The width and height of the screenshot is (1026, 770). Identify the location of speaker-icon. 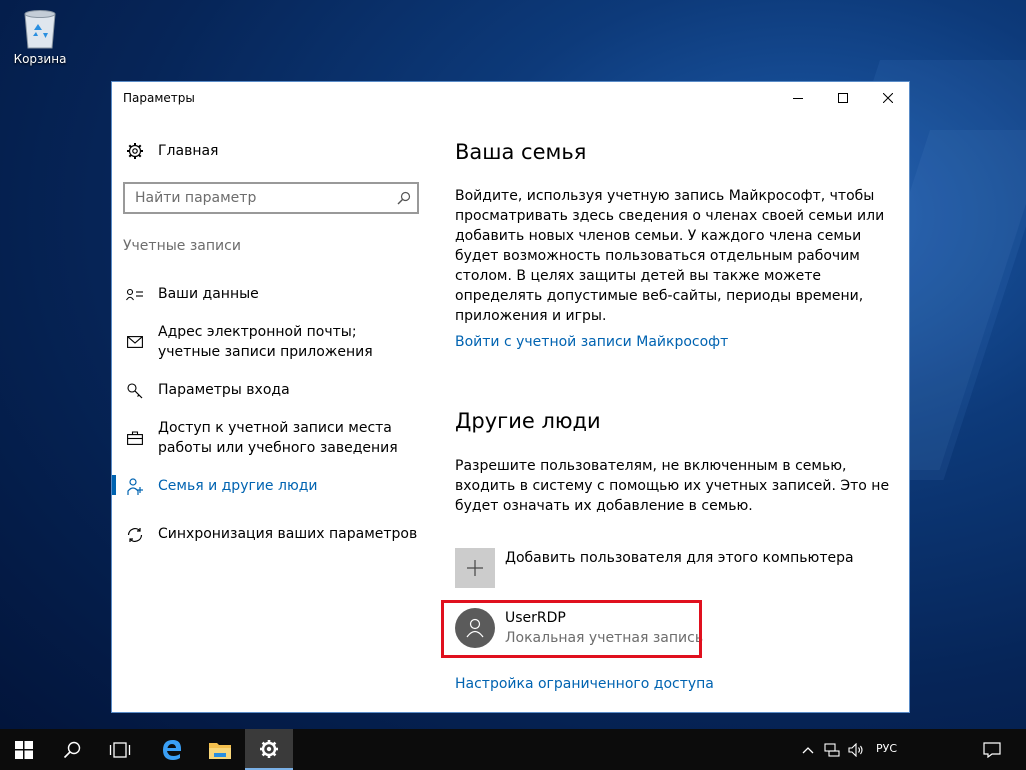
(855, 749).